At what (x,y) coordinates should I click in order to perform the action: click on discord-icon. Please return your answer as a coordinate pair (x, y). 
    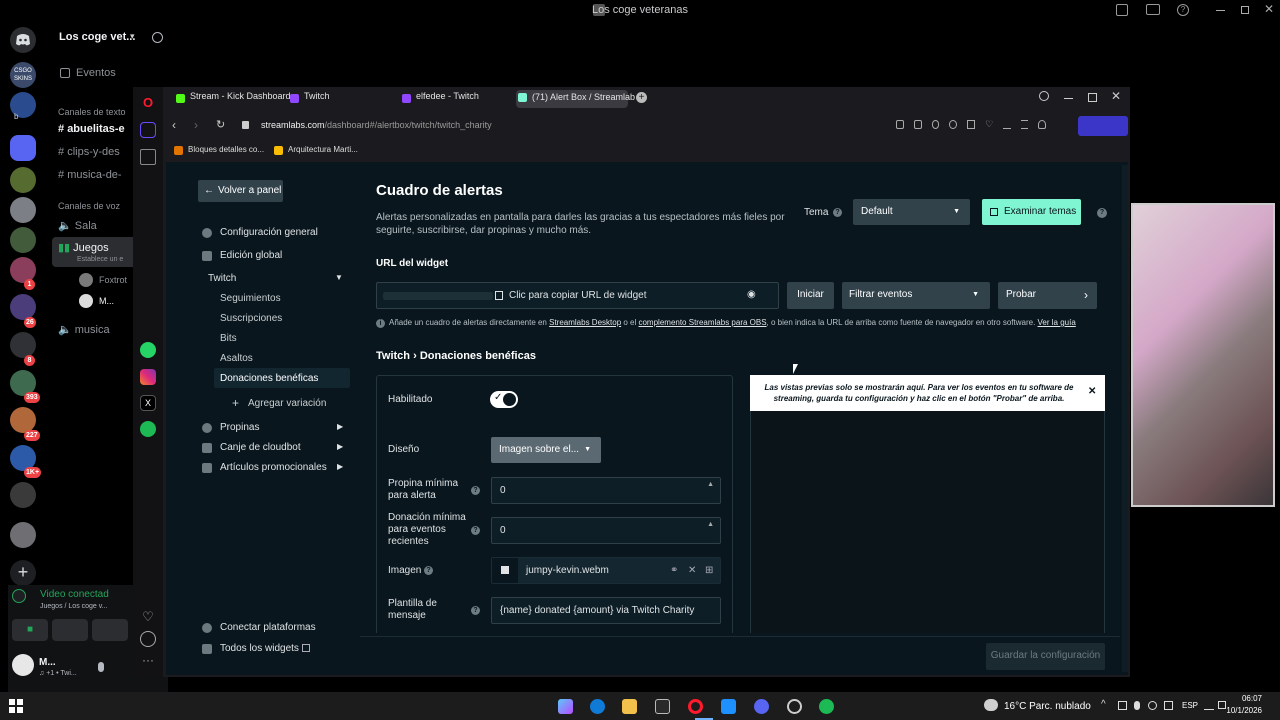
    Looking at the image, I should click on (761, 706).